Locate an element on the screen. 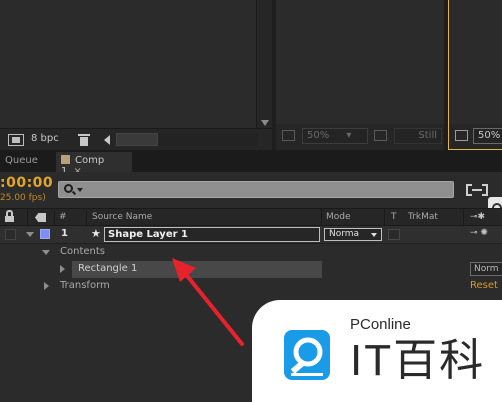 The height and width of the screenshot is (402, 502). watermark-text: IT百科 is located at coordinates (418, 360).